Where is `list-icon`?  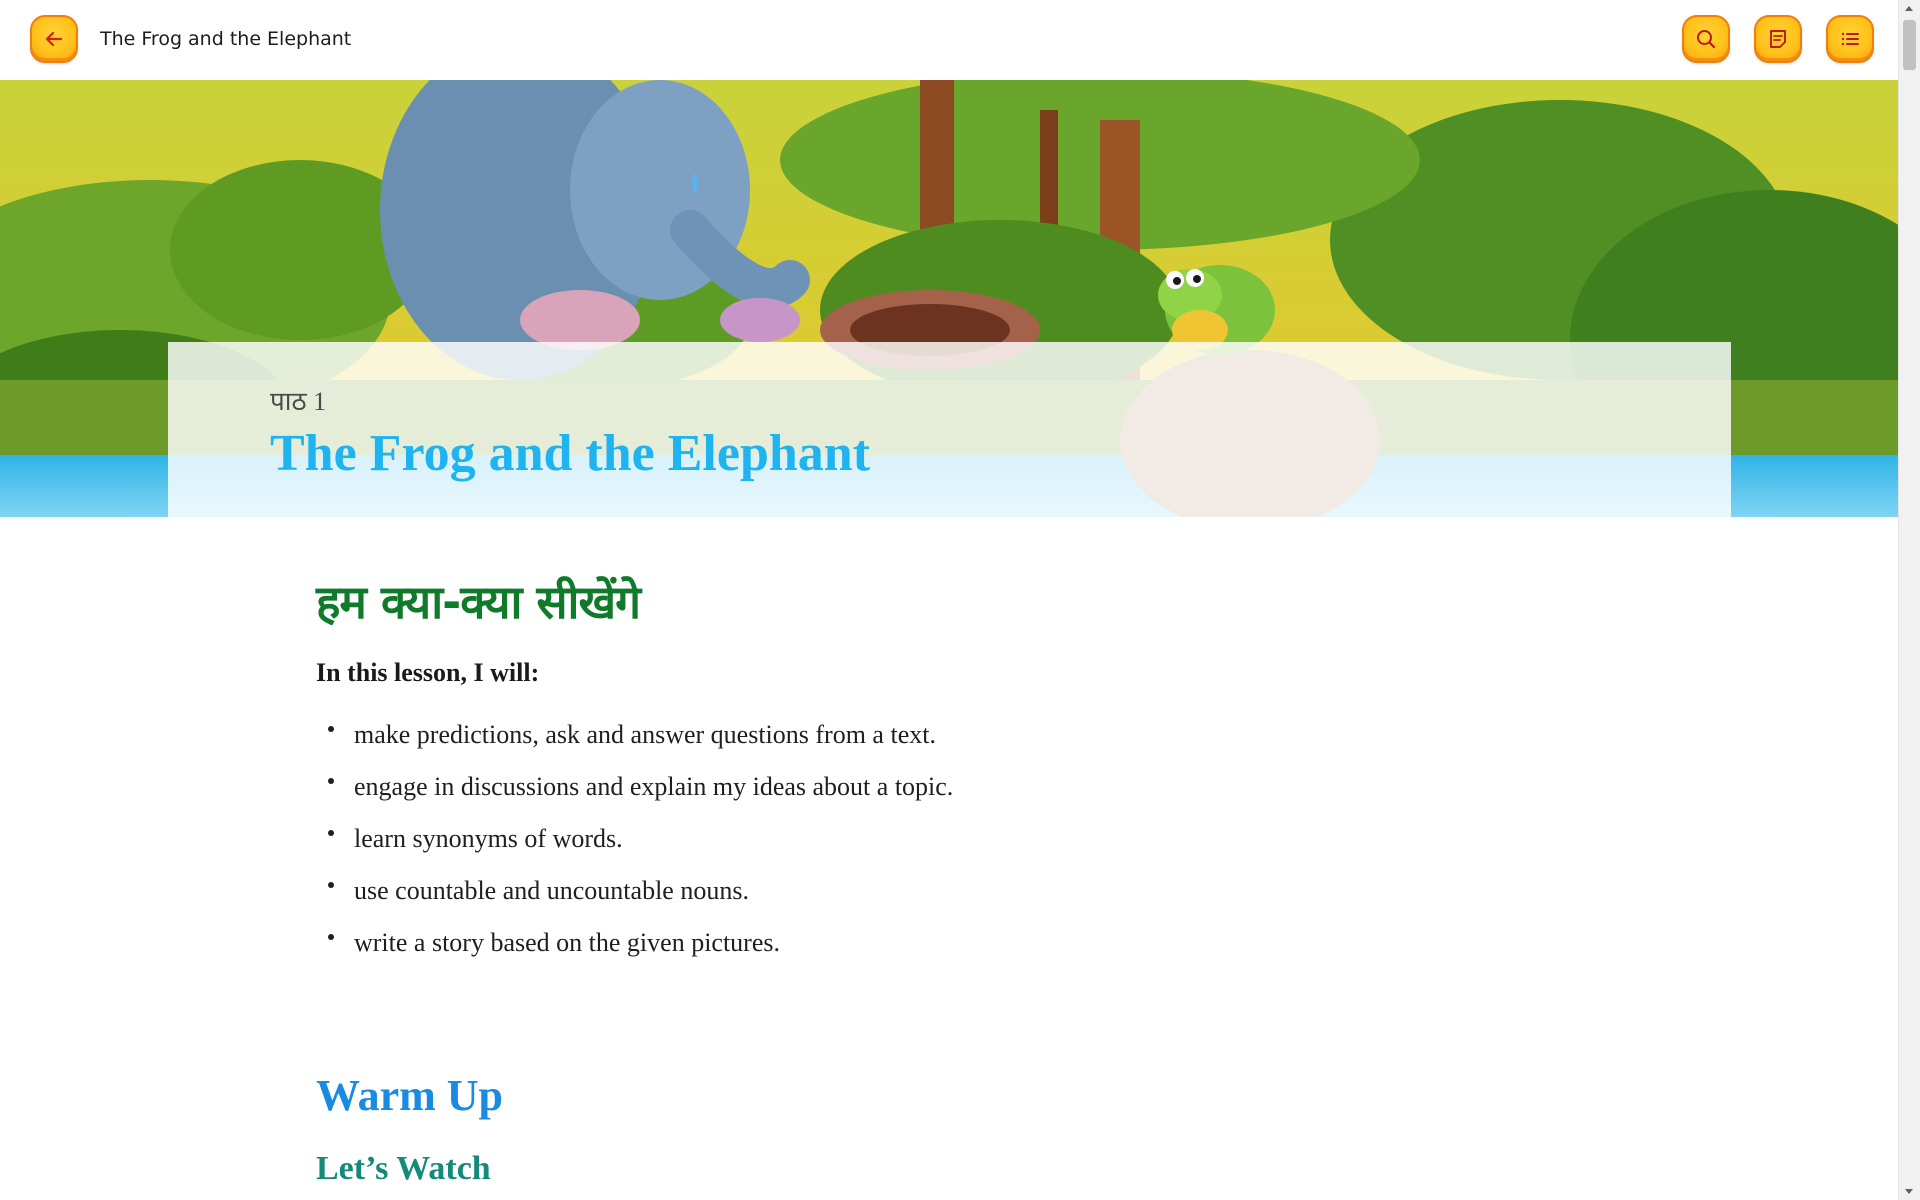
list-icon is located at coordinates (1850, 39).